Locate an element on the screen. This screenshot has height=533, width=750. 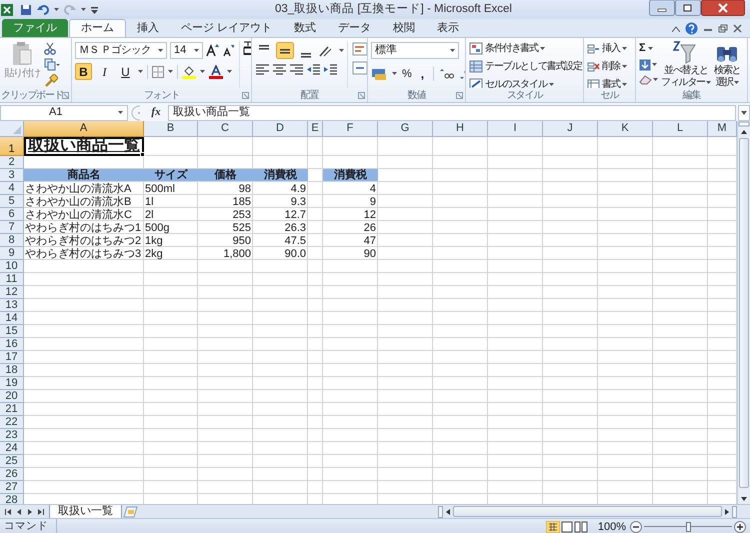
align-center-icon is located at coordinates (279, 69).